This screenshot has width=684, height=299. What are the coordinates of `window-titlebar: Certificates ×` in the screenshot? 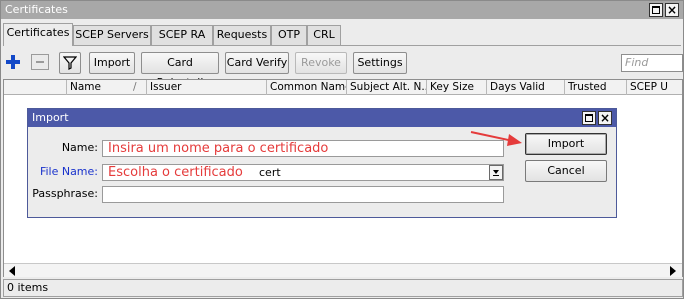 It's located at (342, 10).